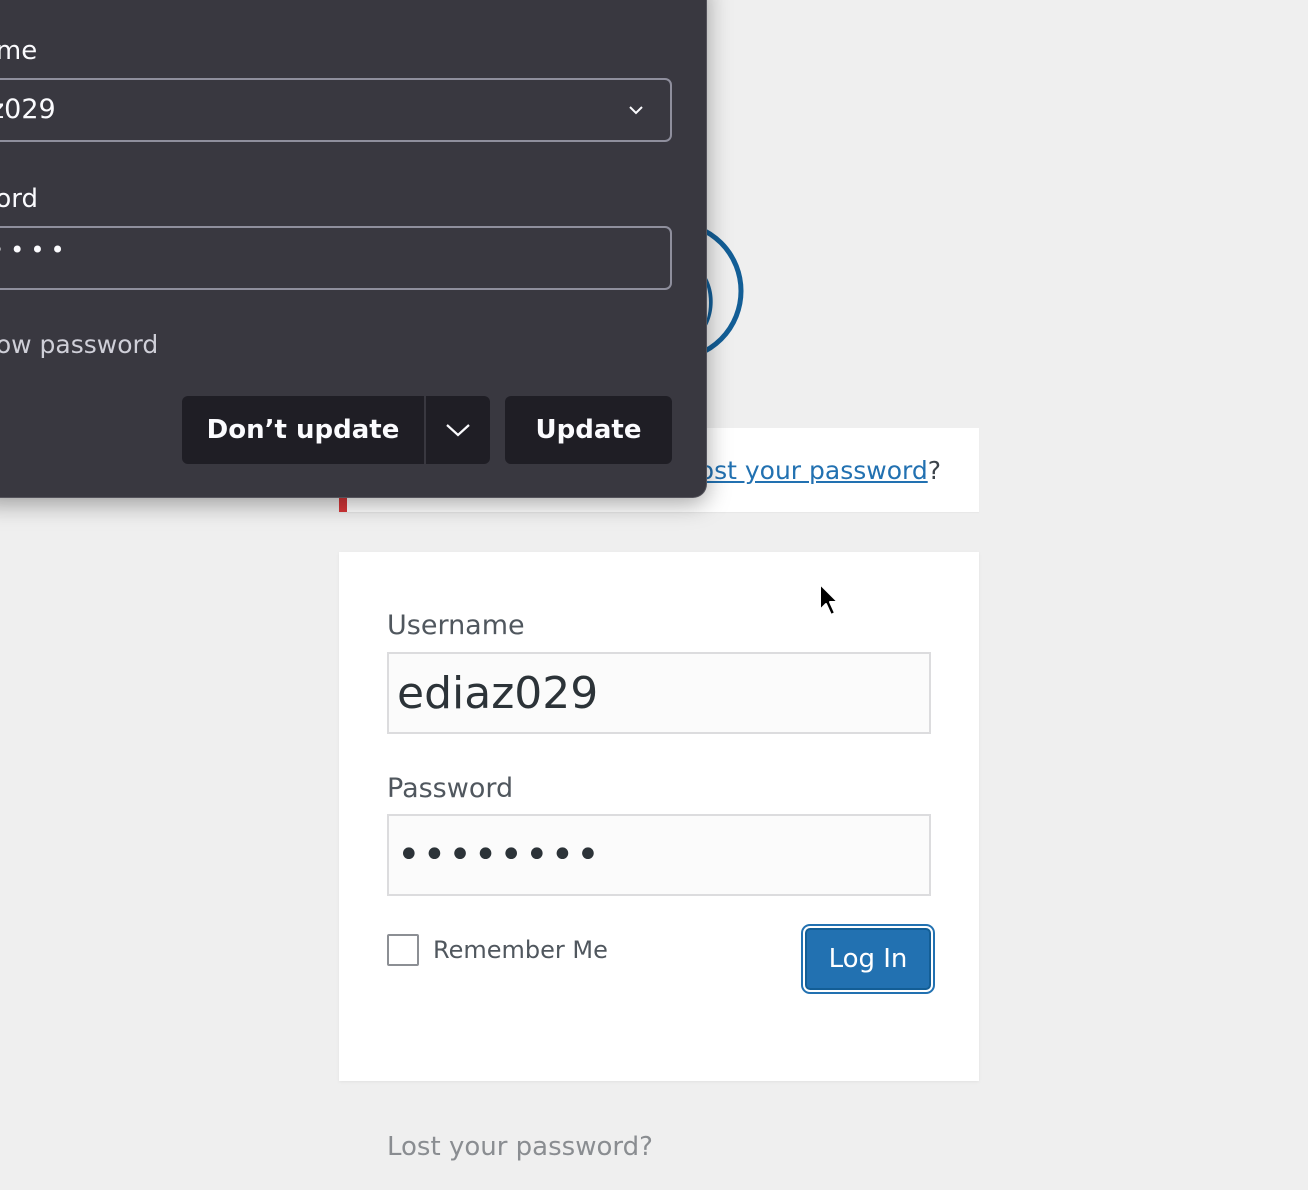  What do you see at coordinates (934, 470) in the screenshot?
I see `notice-suffix: ?` at bounding box center [934, 470].